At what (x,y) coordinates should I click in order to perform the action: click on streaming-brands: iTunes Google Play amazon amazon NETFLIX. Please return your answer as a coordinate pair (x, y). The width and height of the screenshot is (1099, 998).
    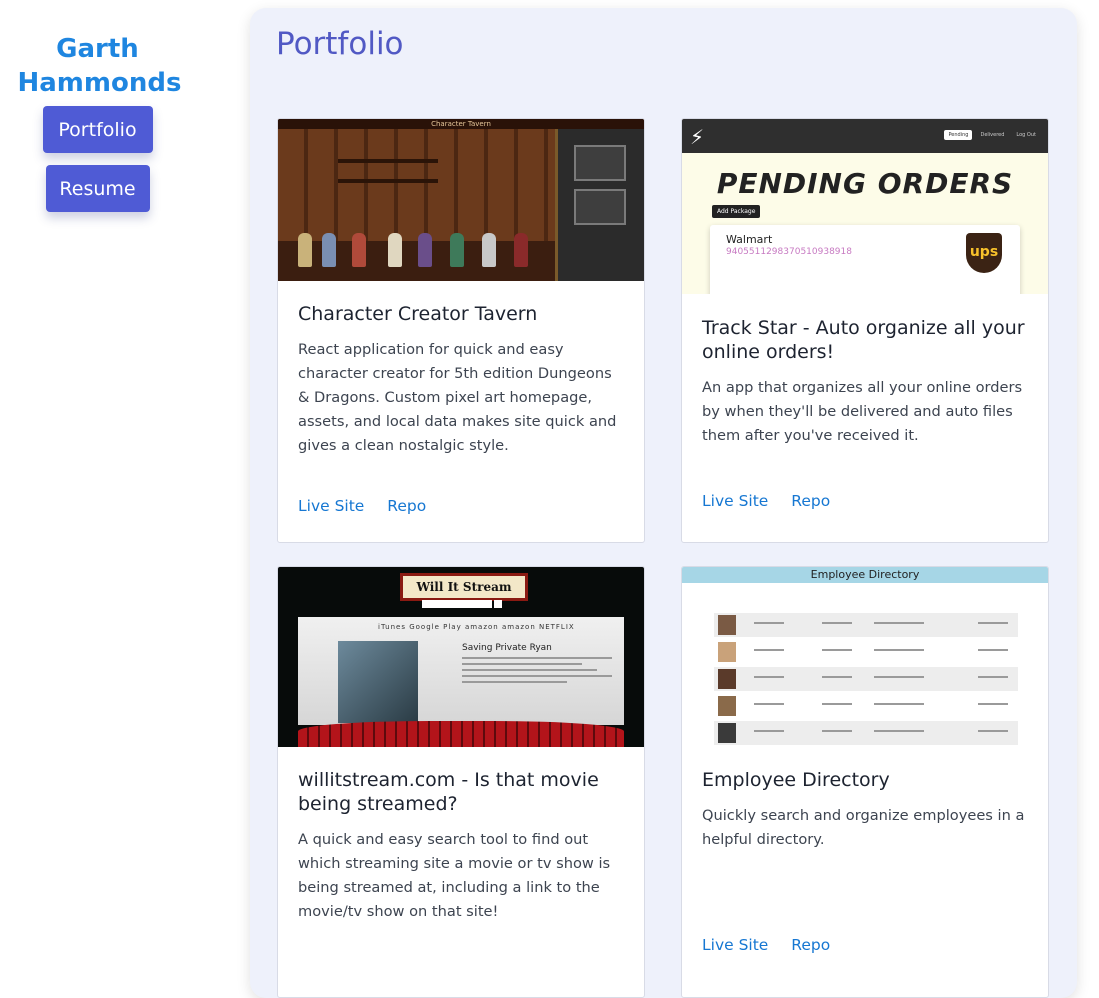
    Looking at the image, I should click on (476, 627).